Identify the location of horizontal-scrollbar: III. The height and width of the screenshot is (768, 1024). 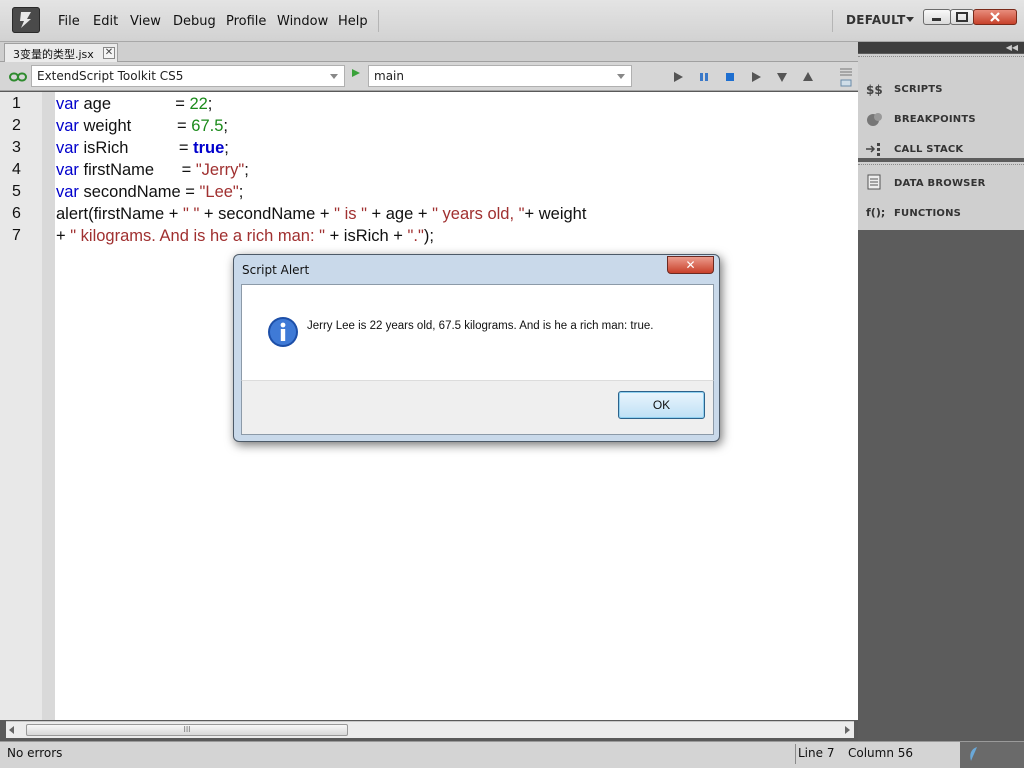
(430, 729).